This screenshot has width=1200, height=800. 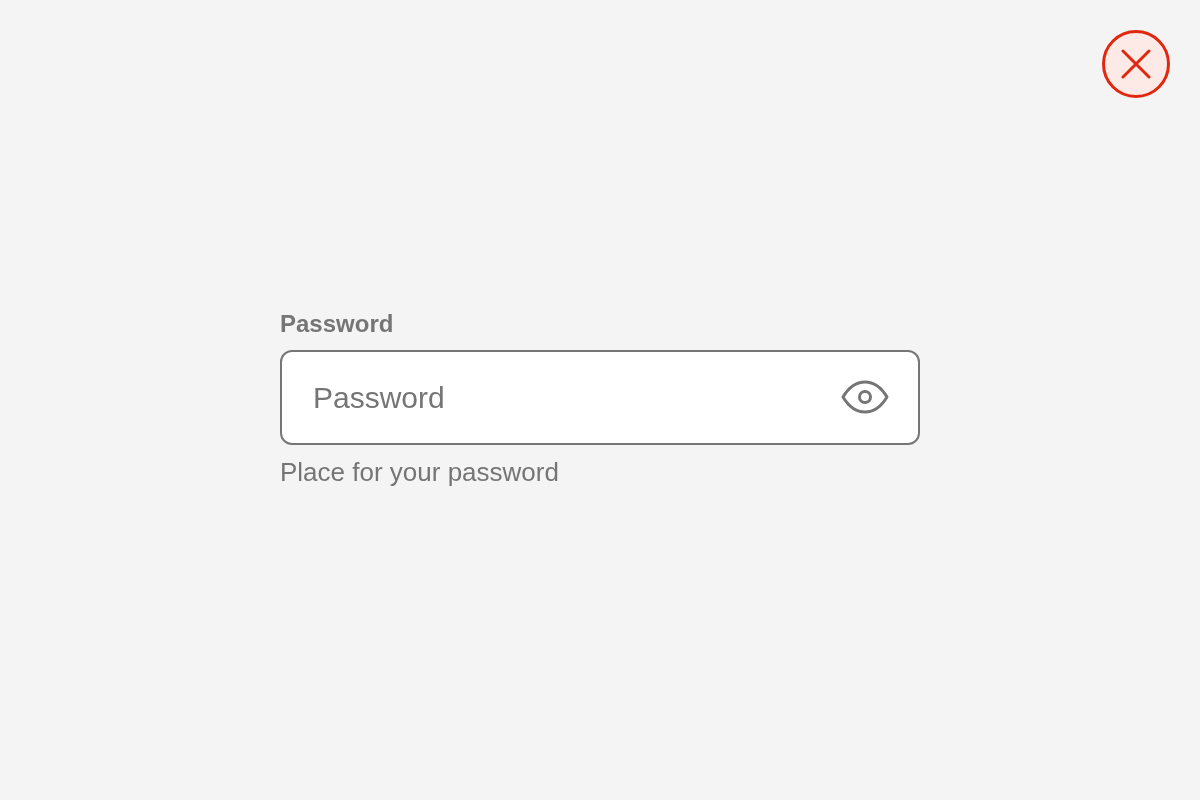 I want to click on password-field: Password, so click(x=600, y=397).